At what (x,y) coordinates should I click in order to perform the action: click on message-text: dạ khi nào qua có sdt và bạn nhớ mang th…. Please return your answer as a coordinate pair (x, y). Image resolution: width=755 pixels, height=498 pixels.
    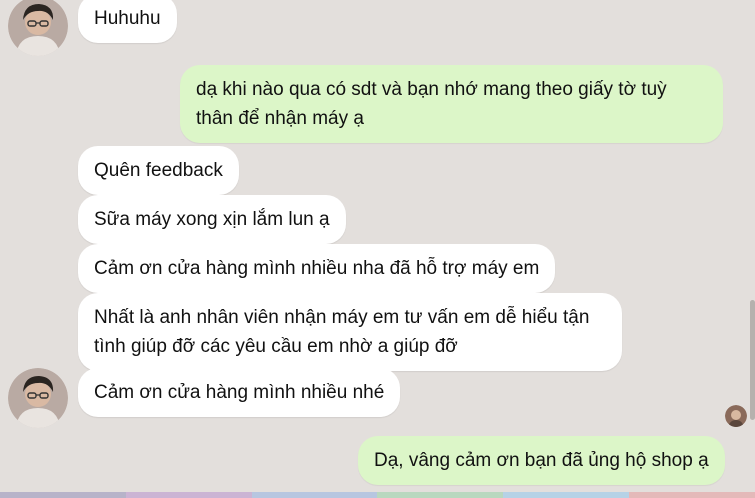
    Looking at the image, I should click on (431, 89).